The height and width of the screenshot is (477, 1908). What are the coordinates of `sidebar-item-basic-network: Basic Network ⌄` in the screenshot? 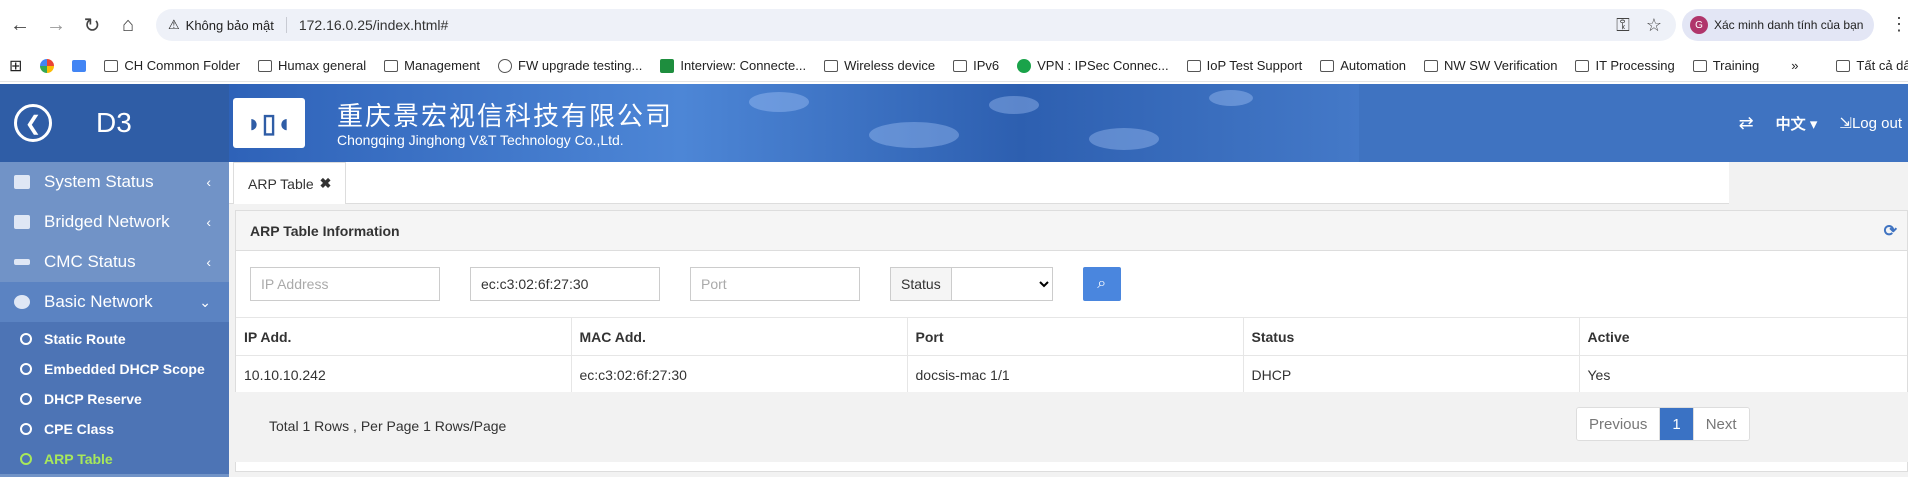 It's located at (114, 302).